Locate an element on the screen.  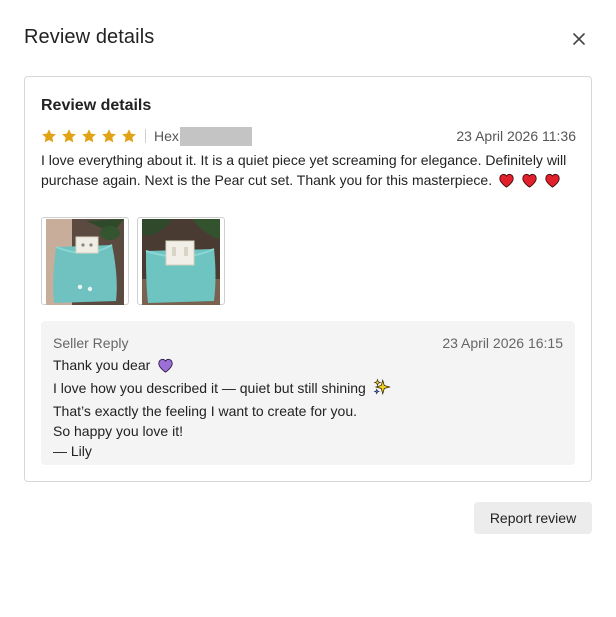
purple-heart-emoji-icon is located at coordinates (165, 367).